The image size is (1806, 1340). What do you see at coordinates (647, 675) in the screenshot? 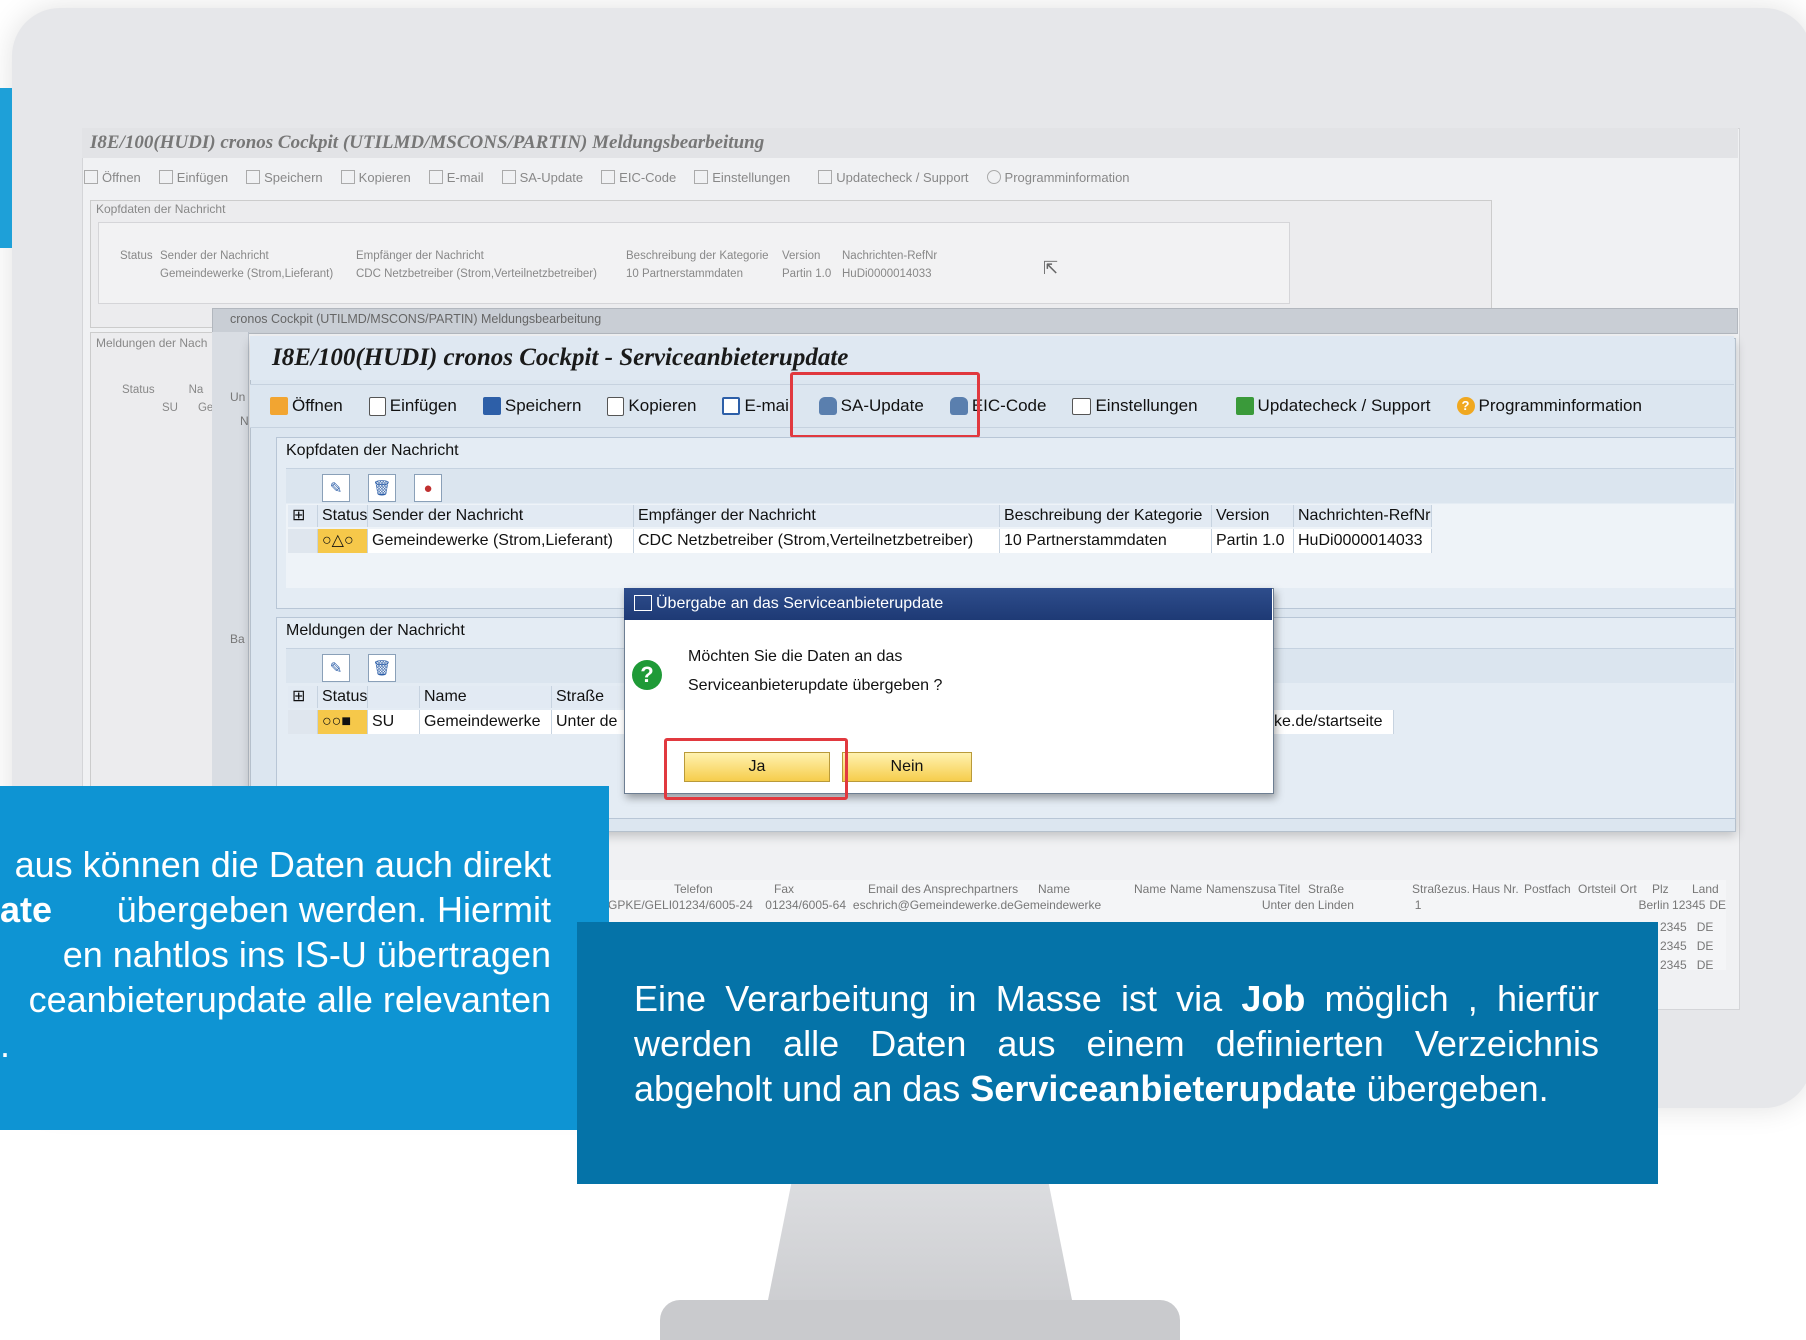
I see `question-icon: ?` at bounding box center [647, 675].